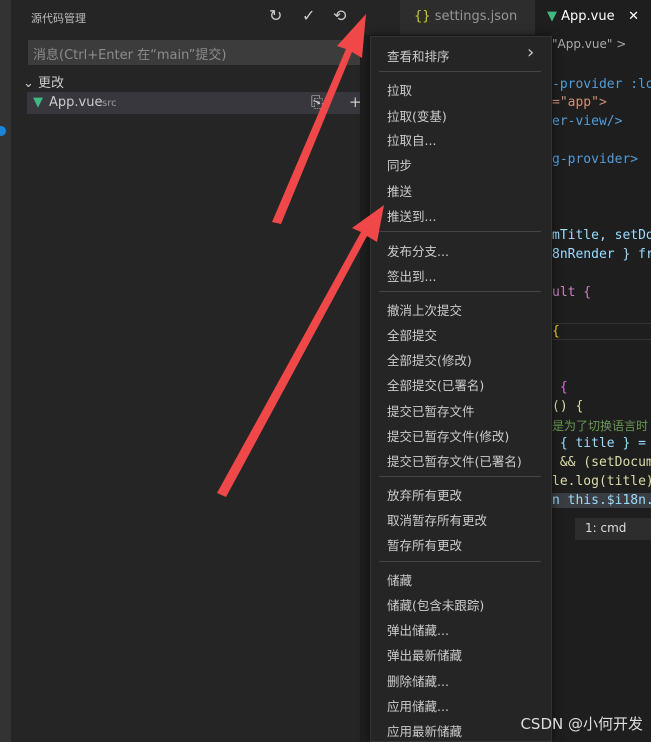  Describe the element at coordinates (51, 83) in the screenshot. I see `changes-label: 更改` at that location.